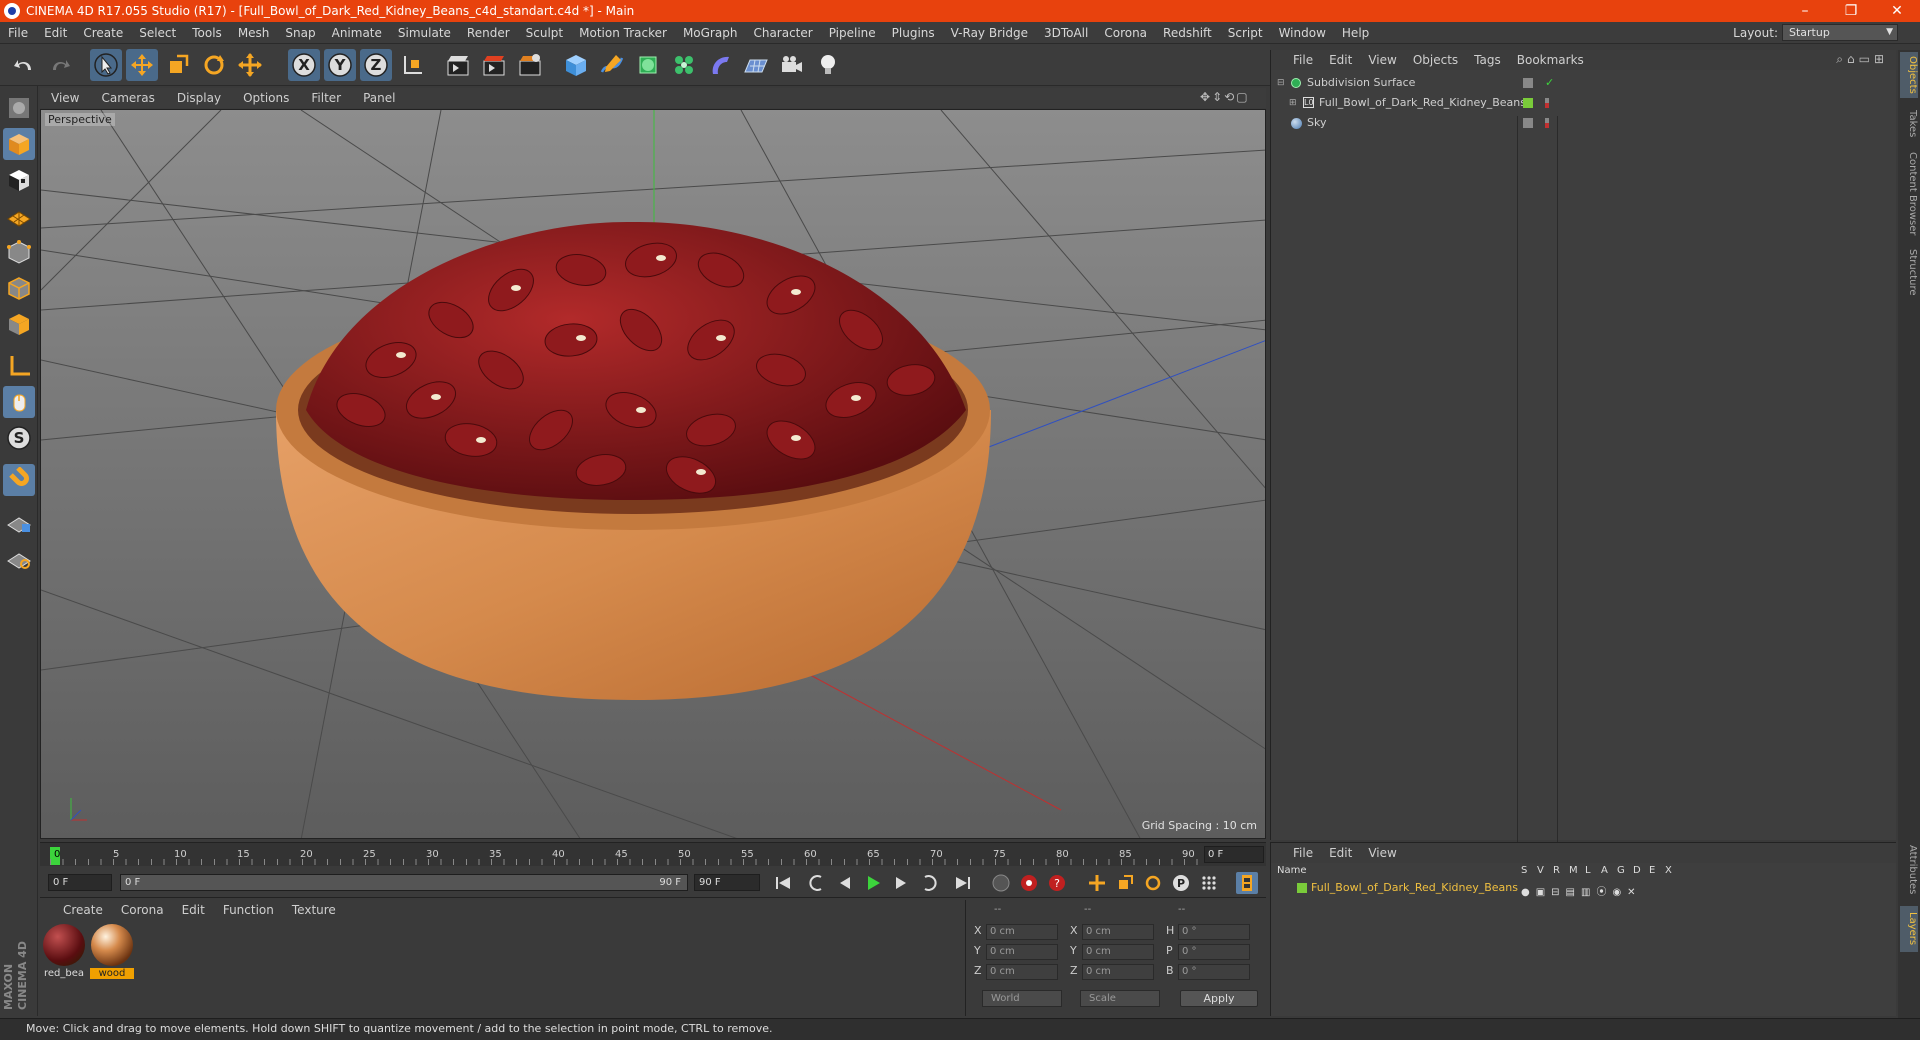 This screenshot has width=1920, height=1040. What do you see at coordinates (357, 33) in the screenshot?
I see `menu-animate: Animate` at bounding box center [357, 33].